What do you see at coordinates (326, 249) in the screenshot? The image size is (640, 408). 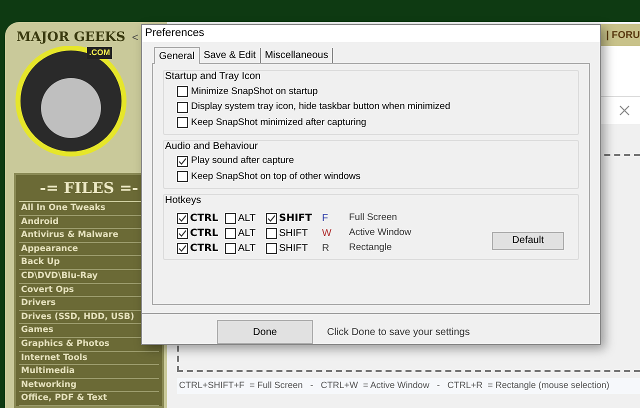 I see `hotkey-letter: R` at bounding box center [326, 249].